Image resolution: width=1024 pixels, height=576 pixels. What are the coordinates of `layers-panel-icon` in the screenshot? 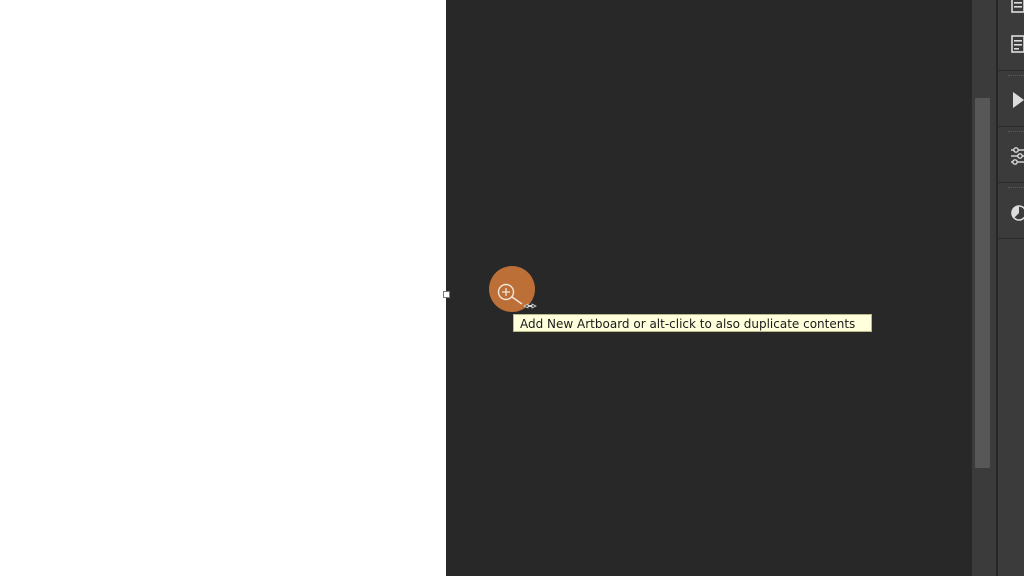 It's located at (1017, 8).